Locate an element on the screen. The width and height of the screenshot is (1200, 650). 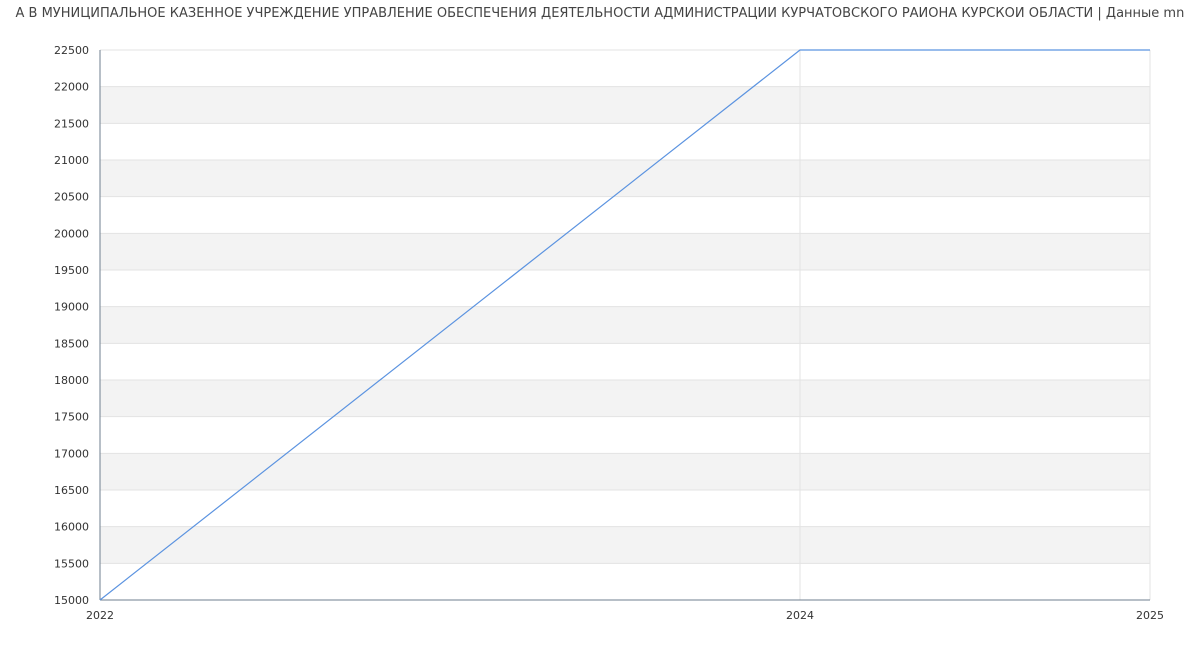
y-tick-label: 18500 is located at coordinates (71, 343).